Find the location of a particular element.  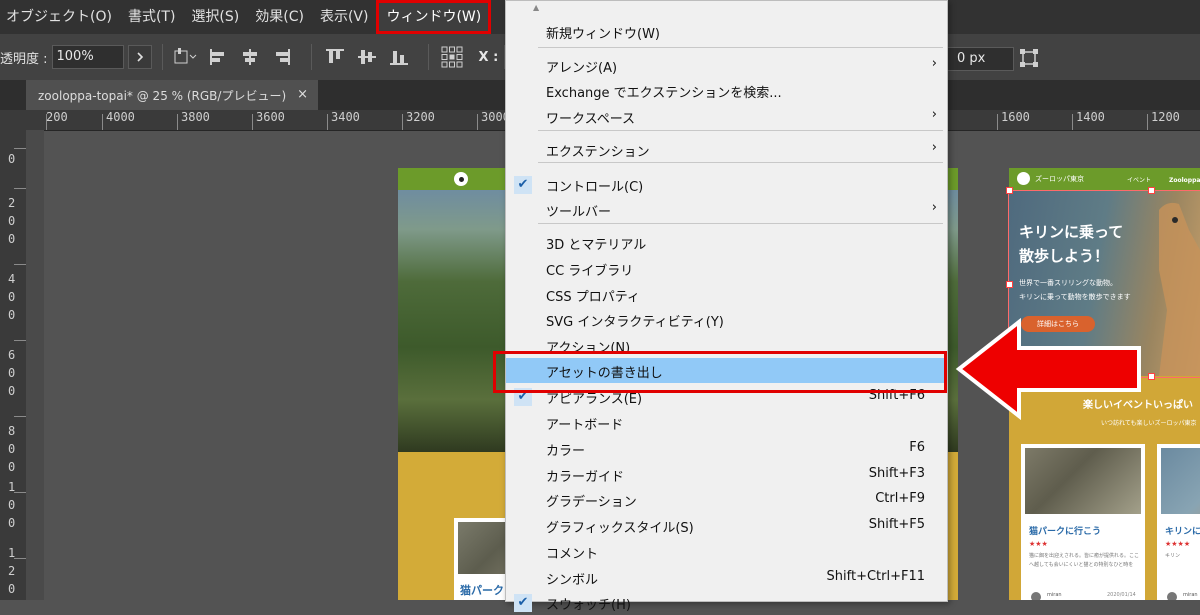

ruler-corner is located at coordinates (13, 120).